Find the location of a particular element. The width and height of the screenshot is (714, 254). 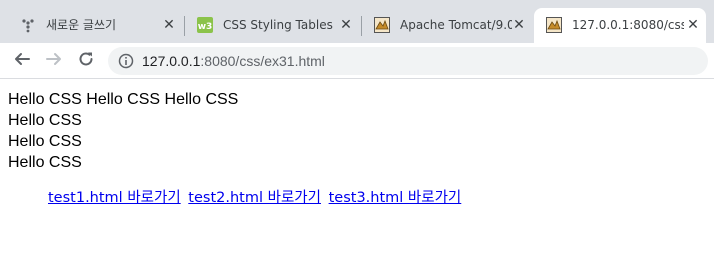

reload-icon is located at coordinates (86, 61).